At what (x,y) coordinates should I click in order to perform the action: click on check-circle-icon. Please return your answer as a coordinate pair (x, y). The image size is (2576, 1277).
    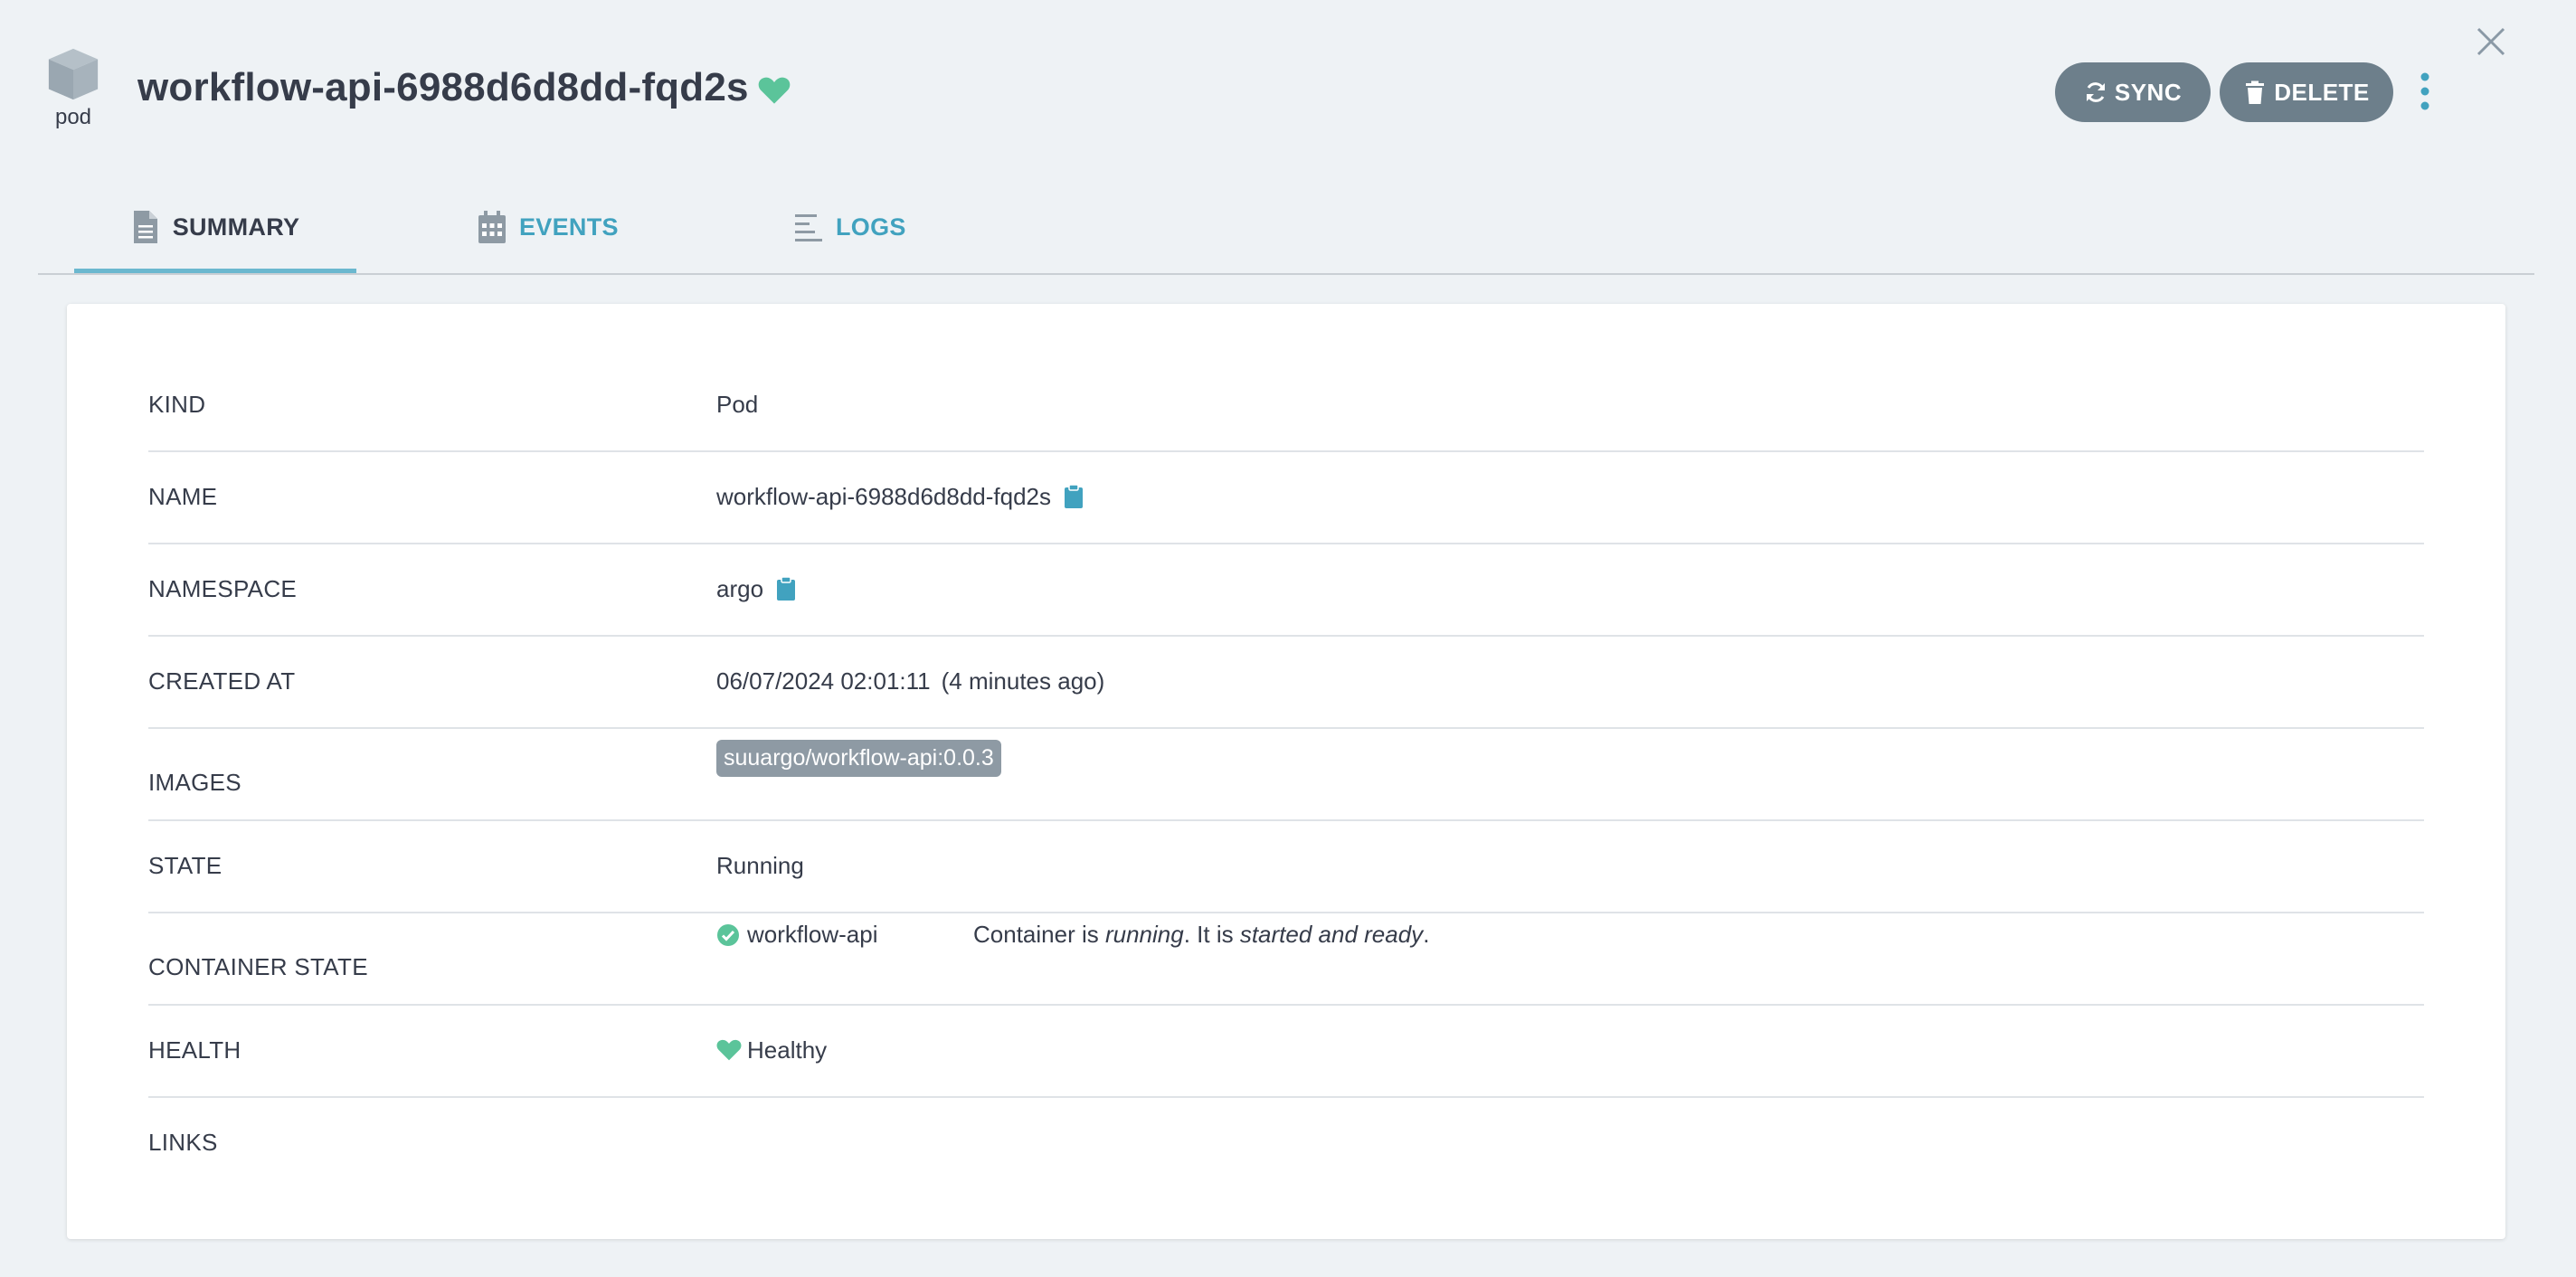
    Looking at the image, I should click on (728, 934).